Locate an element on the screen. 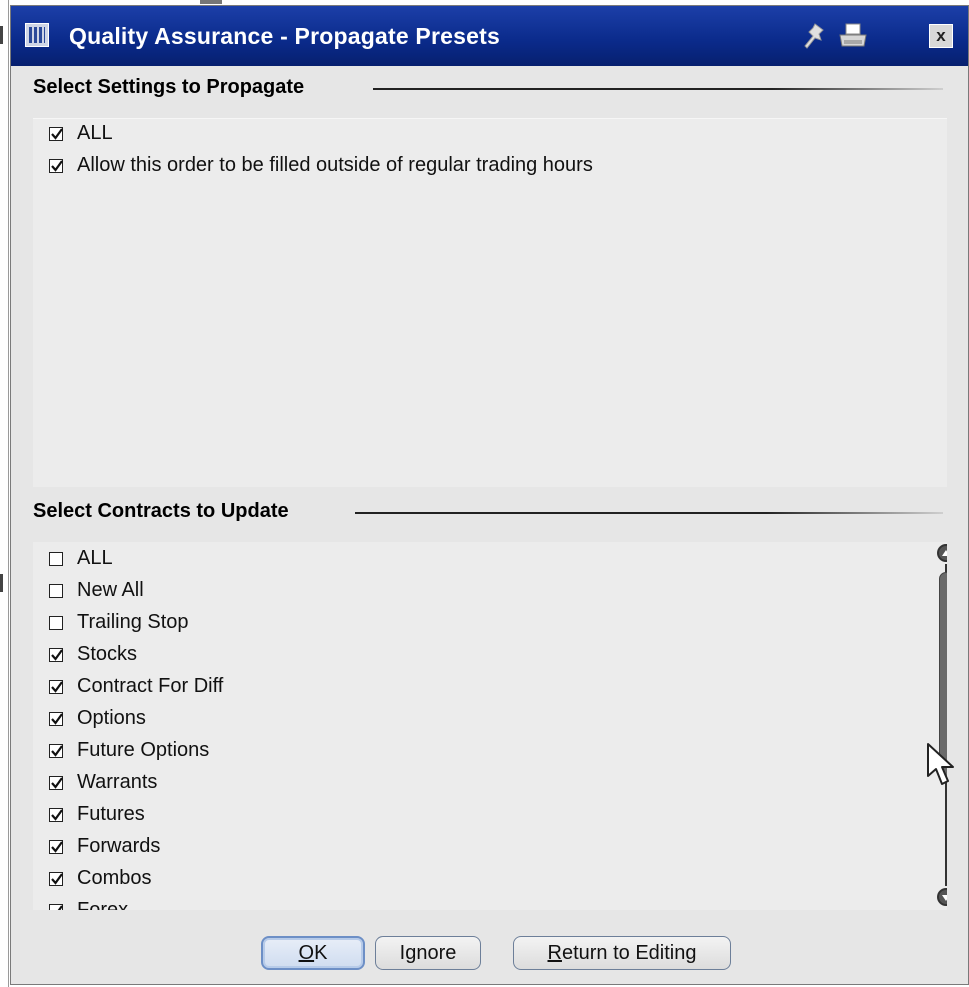  contract-item-label: Warrants is located at coordinates (117, 782).